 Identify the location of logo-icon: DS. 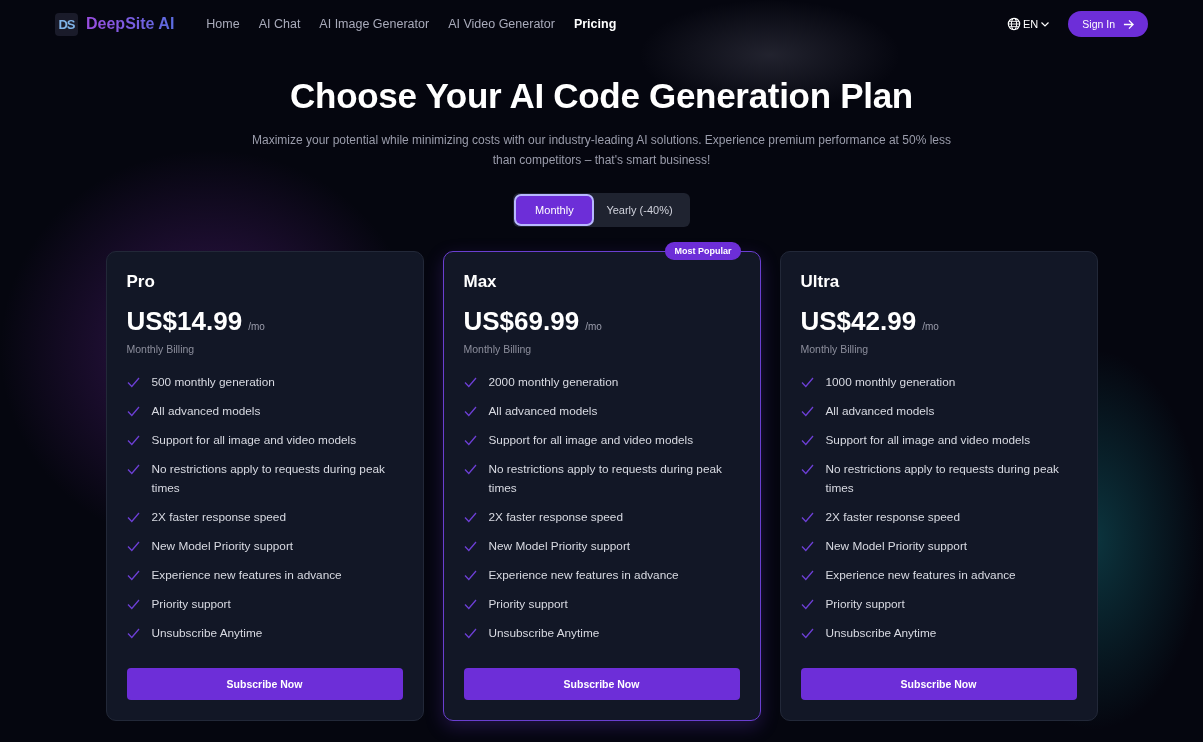
(66, 24).